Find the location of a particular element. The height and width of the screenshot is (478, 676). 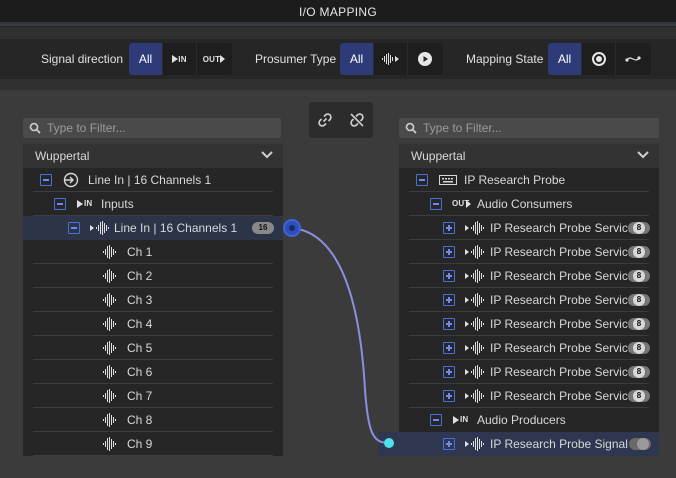

connection-line is located at coordinates (343, 336).